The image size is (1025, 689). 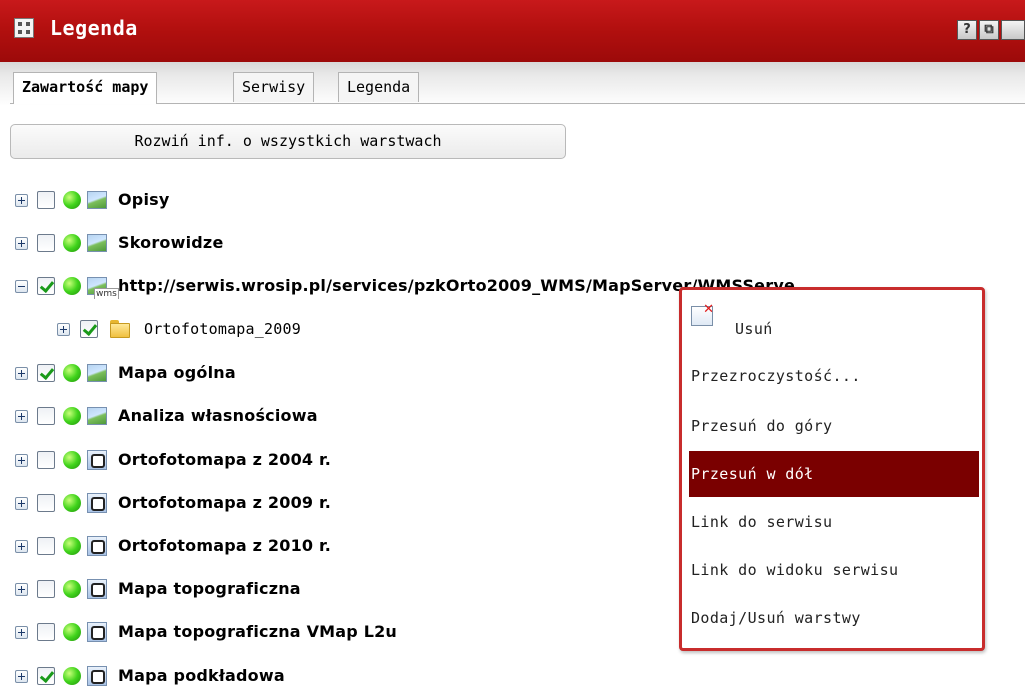 I want to click on layer-row-child: Ortofotomapa_2009, so click(x=340, y=330).